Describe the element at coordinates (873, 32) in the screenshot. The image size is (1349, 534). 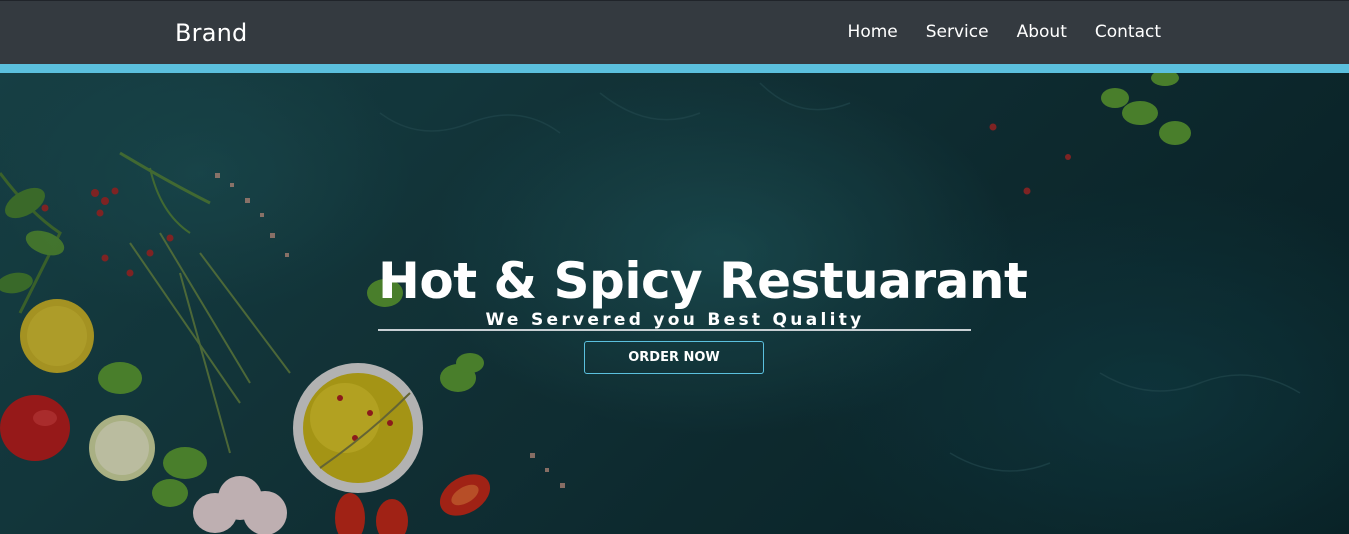
I see `nav-link-home: Home` at that location.